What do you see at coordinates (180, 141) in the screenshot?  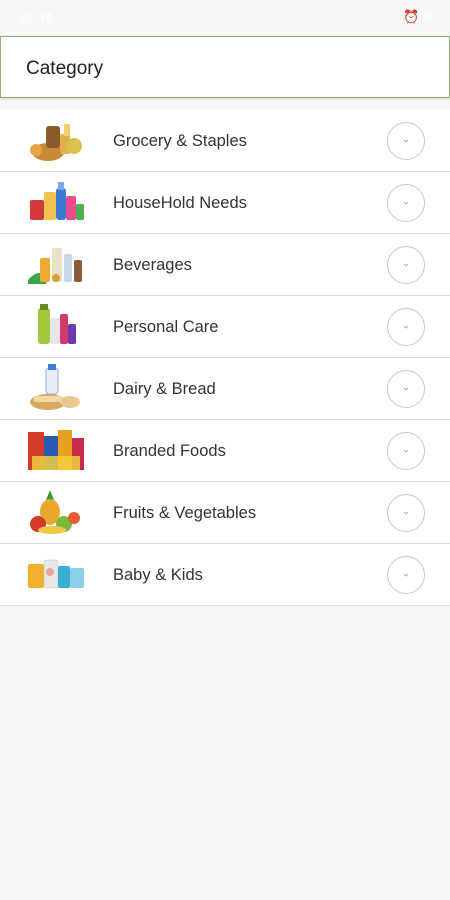 I see `category-label: Grocery & Staples` at bounding box center [180, 141].